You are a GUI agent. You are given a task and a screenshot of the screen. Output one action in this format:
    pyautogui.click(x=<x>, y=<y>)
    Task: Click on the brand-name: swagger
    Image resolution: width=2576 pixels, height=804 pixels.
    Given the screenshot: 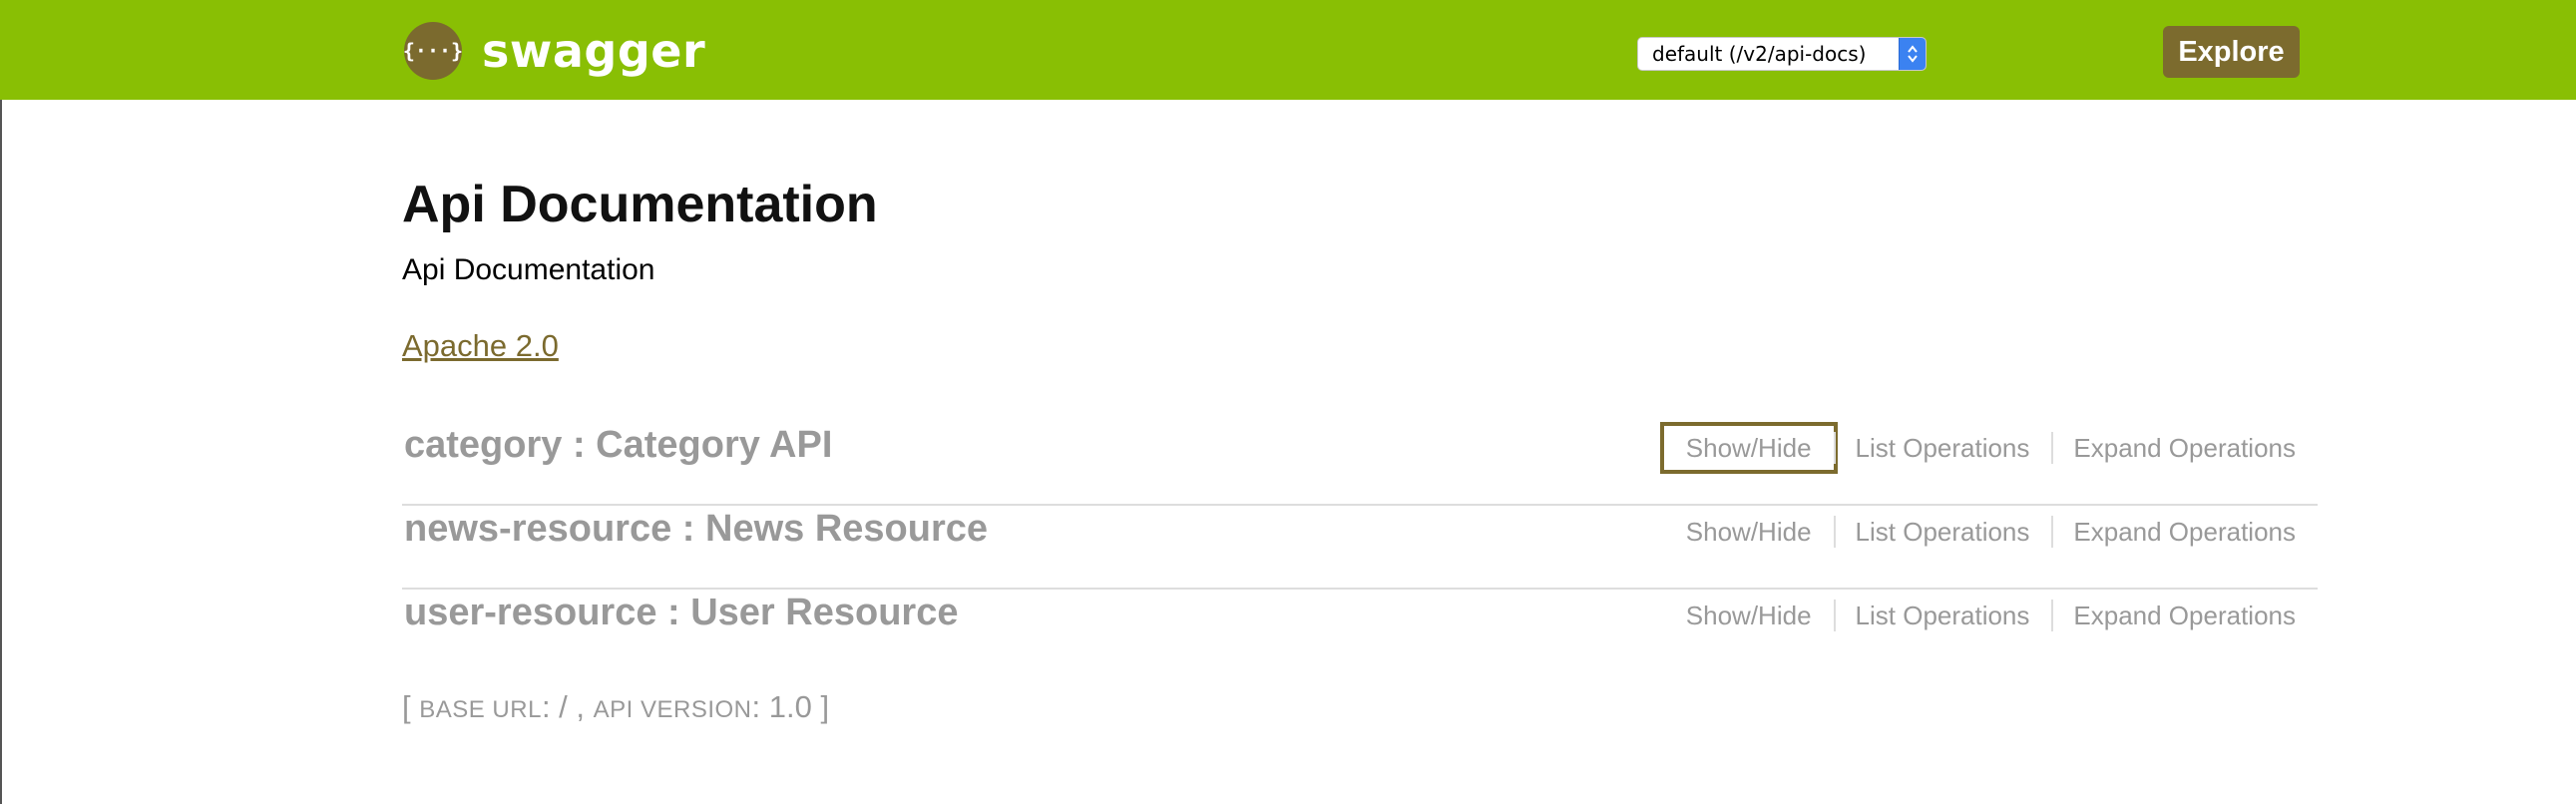 What is the action you would take?
    pyautogui.click(x=594, y=51)
    